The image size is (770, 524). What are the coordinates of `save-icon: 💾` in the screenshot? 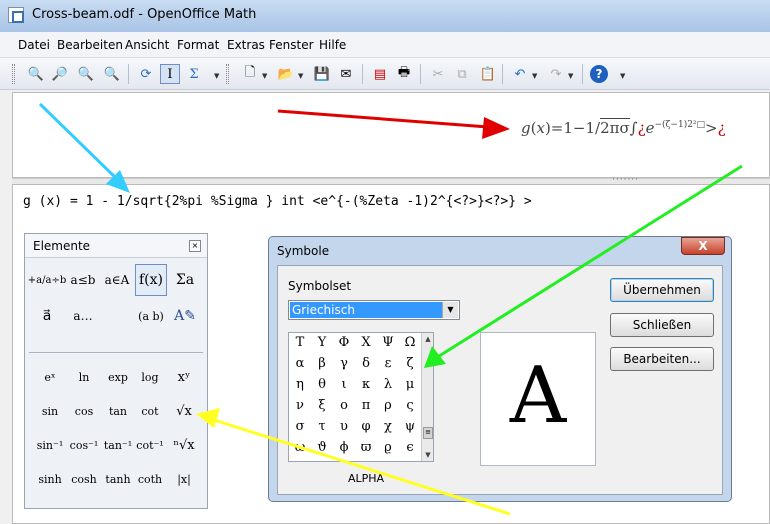 It's located at (322, 74).